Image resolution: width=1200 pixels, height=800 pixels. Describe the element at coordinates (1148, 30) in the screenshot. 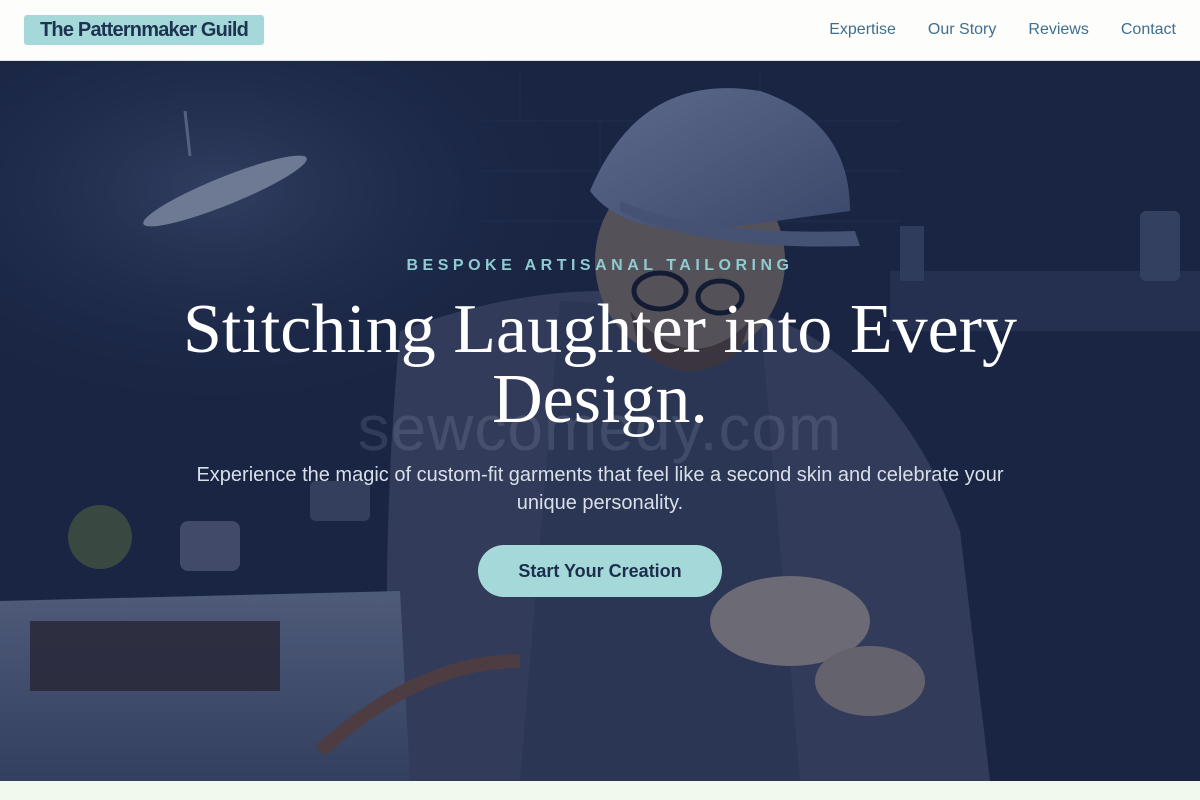

I see `nav-link-contact: Contact` at that location.